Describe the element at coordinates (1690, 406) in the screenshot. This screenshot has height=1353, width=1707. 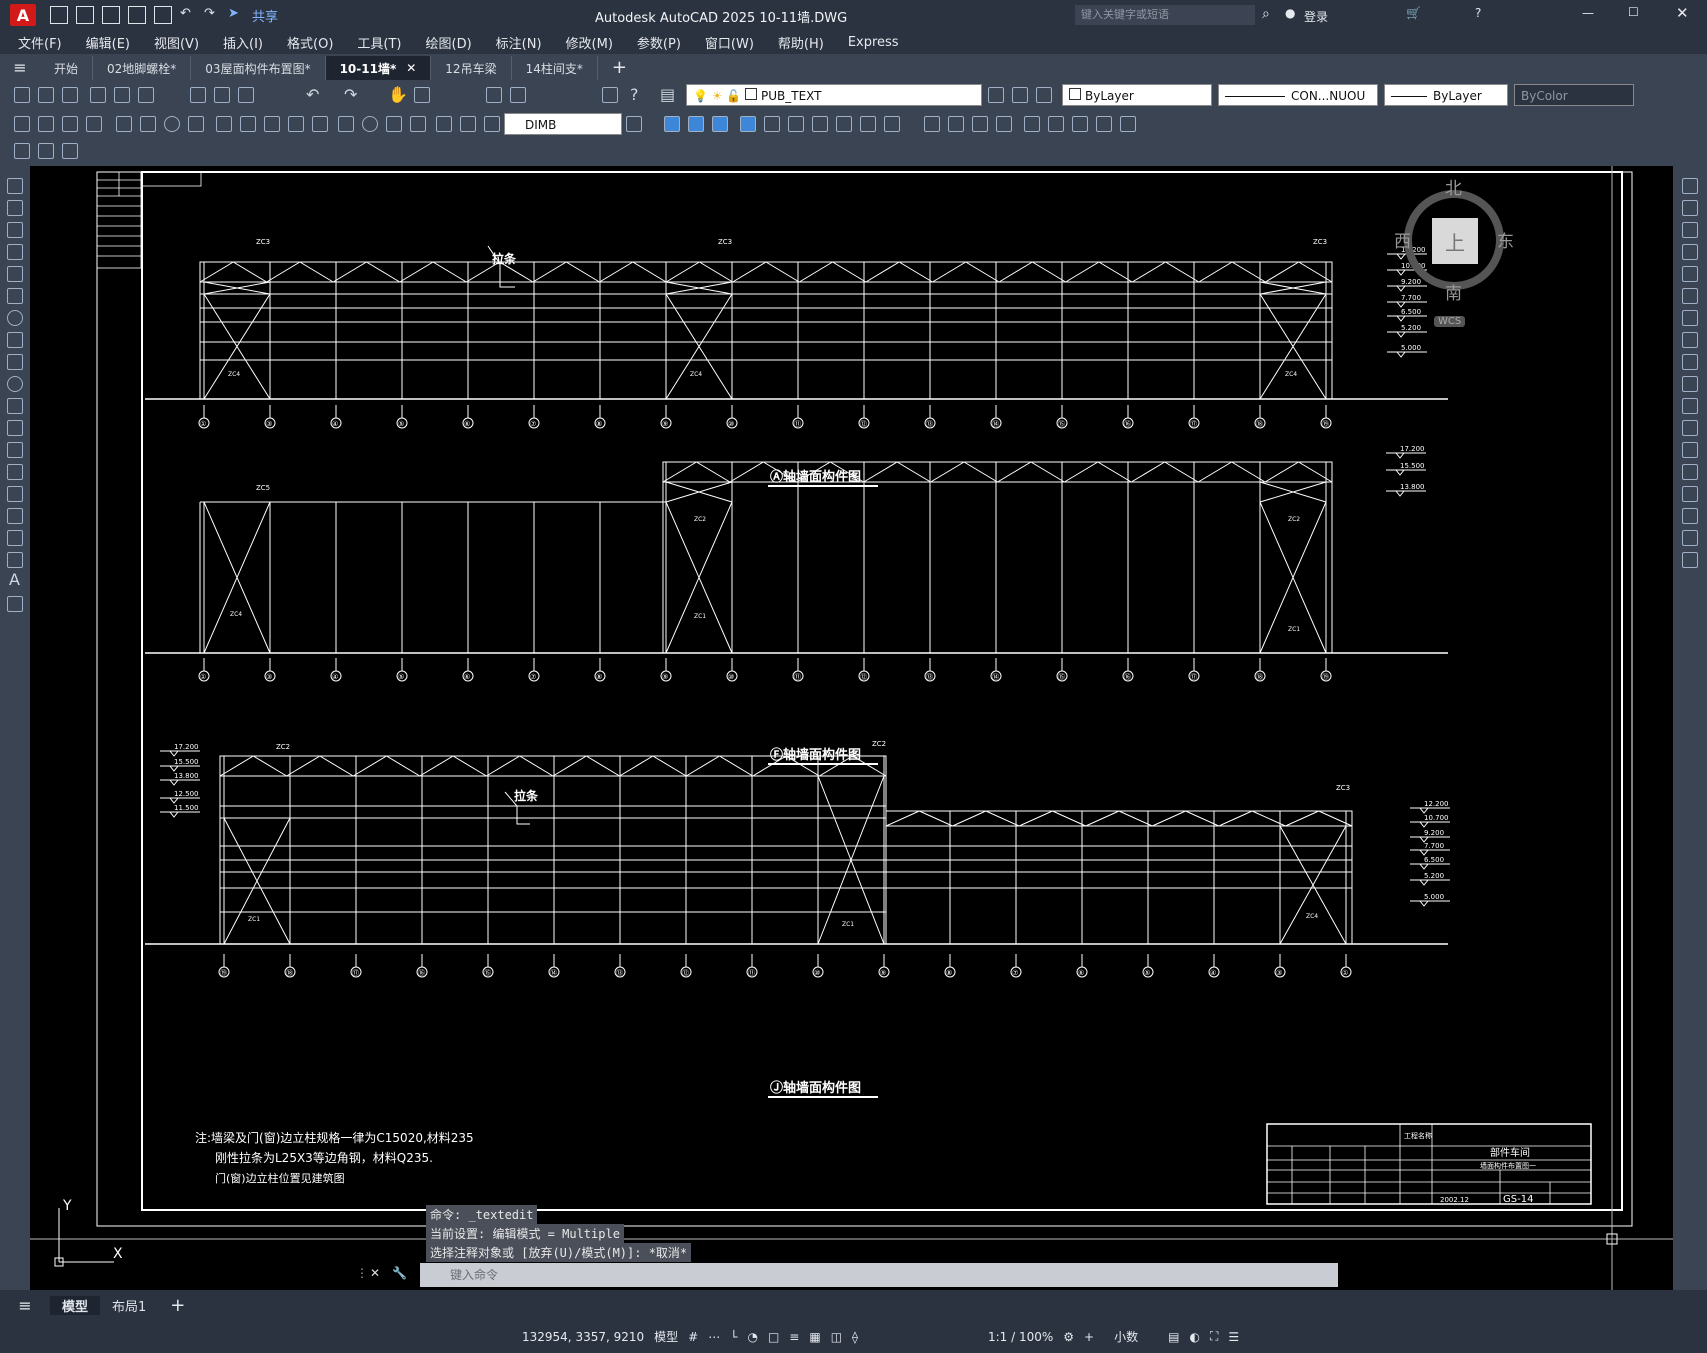
I see `extend-icon` at that location.